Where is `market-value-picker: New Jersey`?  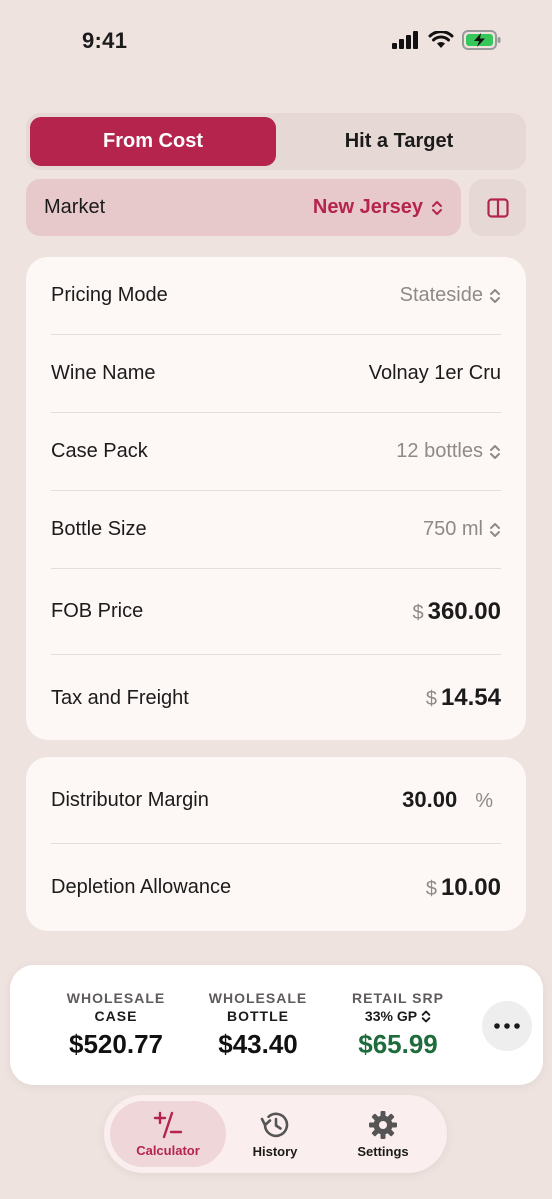
market-value-picker: New Jersey is located at coordinates (378, 207).